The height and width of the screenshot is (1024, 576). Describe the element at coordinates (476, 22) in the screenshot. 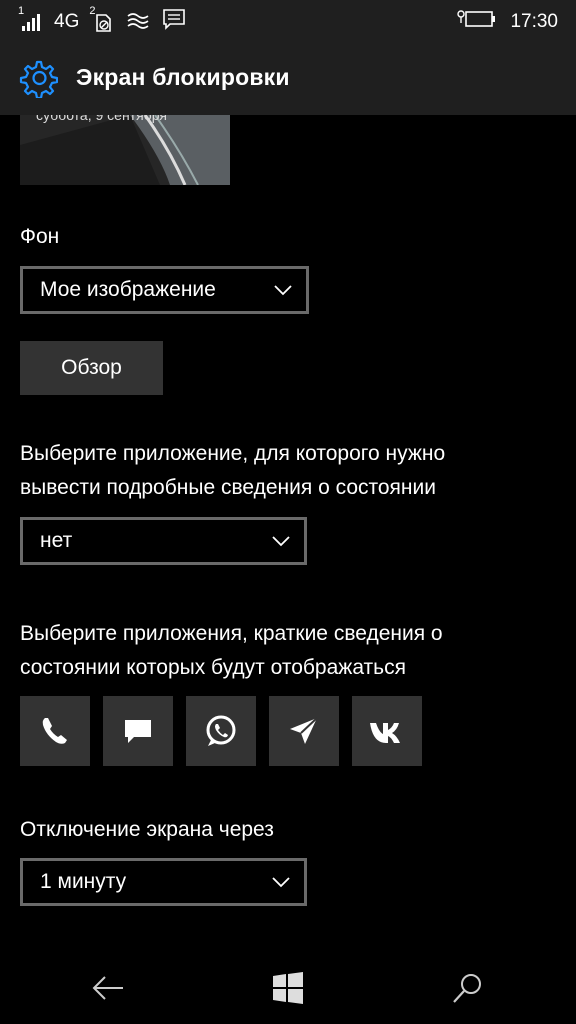

I see `battery-icon` at that location.